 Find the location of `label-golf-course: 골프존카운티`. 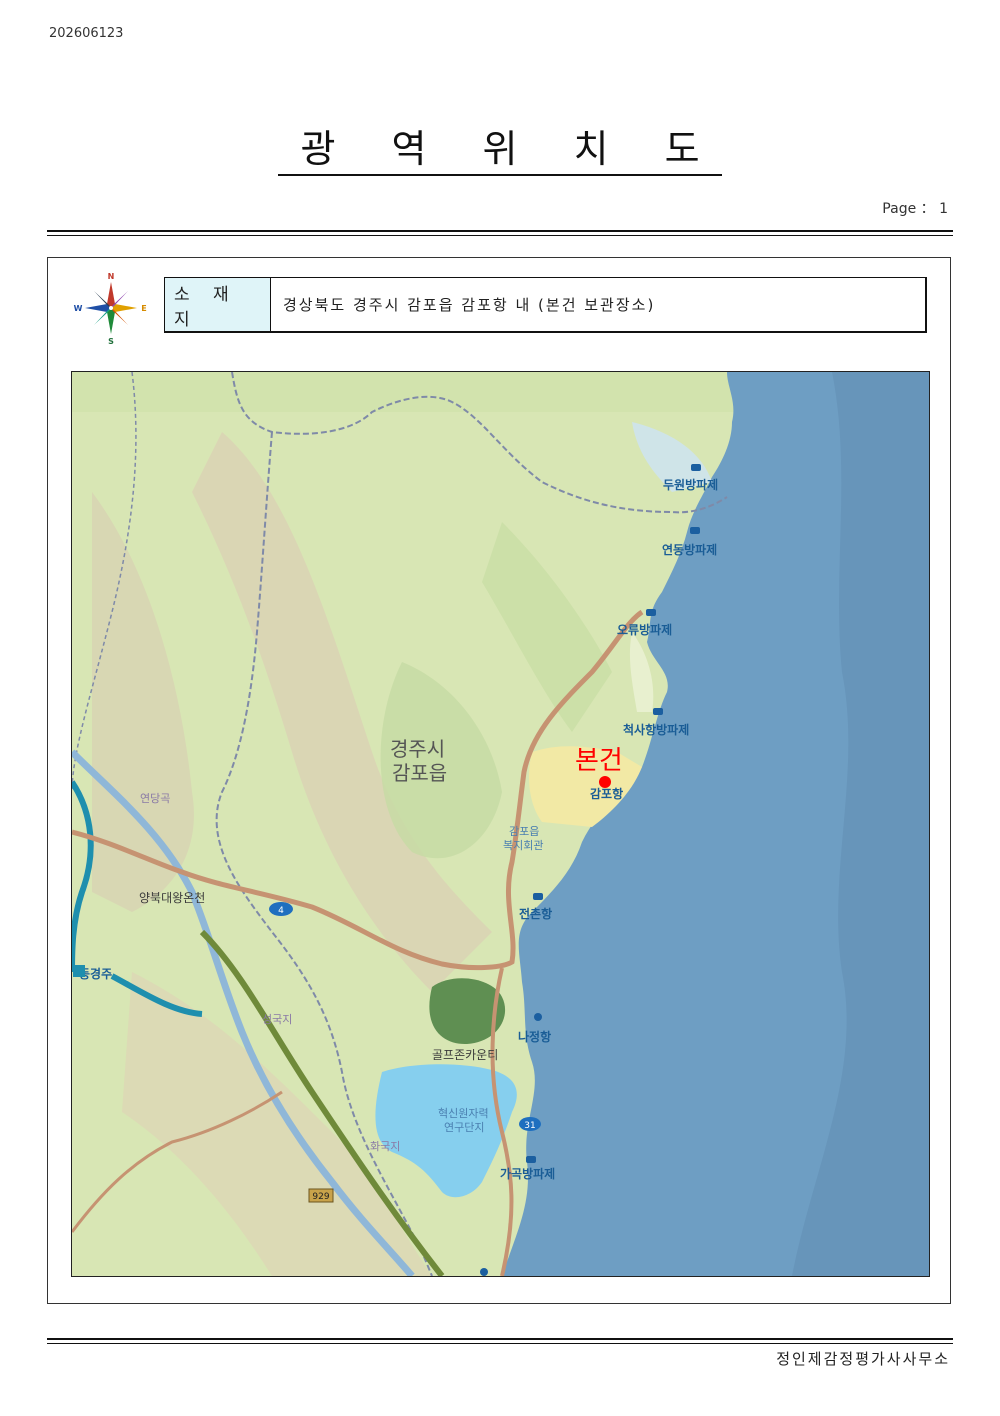

label-golf-course: 골프존카운티 is located at coordinates (465, 1055).